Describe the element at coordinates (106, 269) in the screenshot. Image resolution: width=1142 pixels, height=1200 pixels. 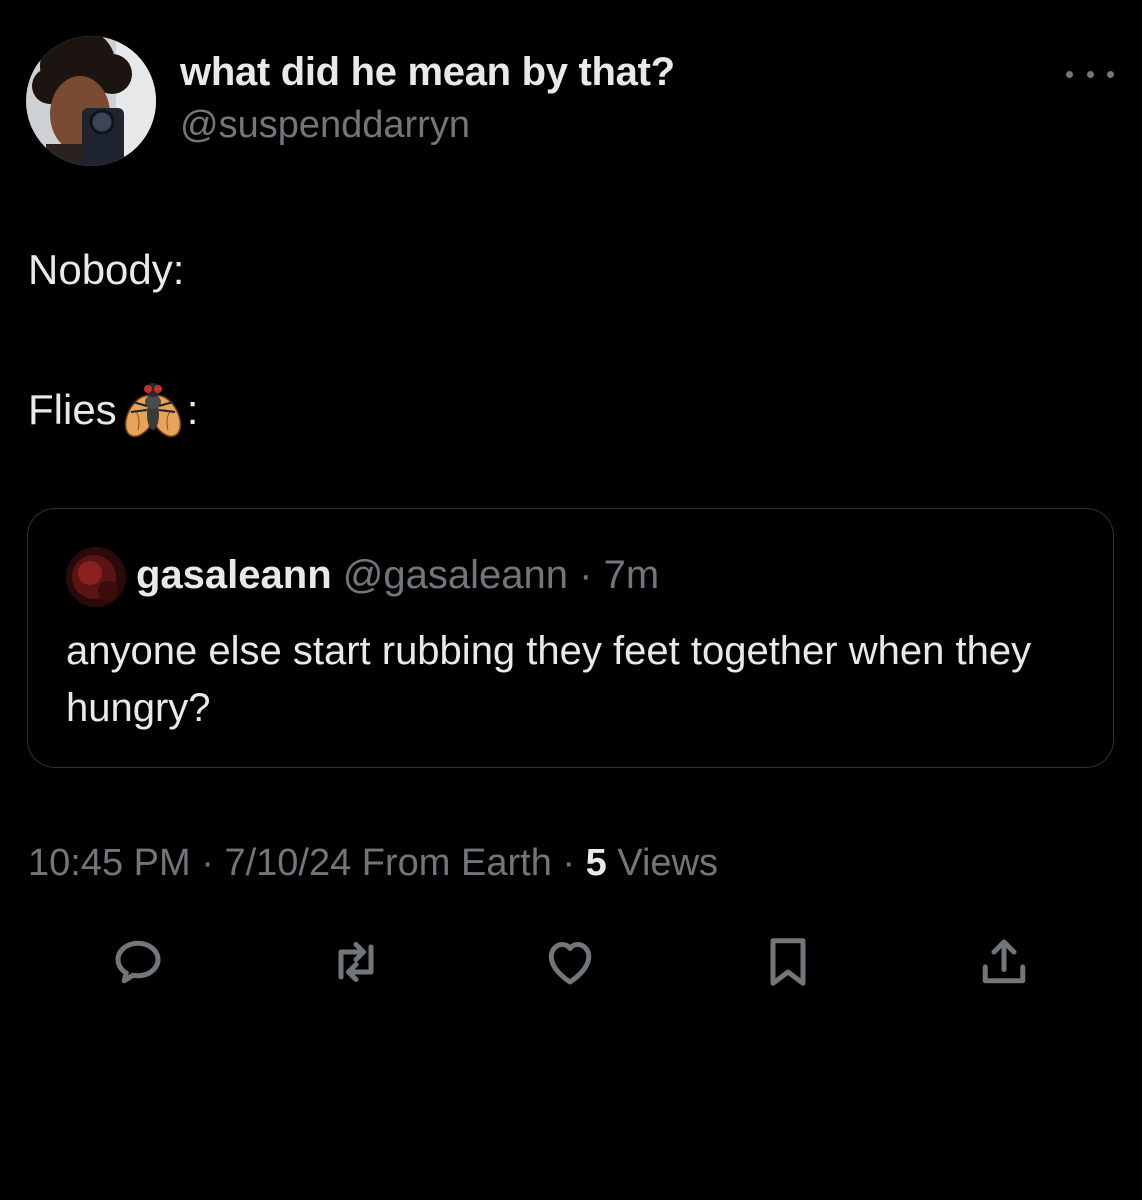
I see `tweet-text-line-1: Nobody:` at that location.